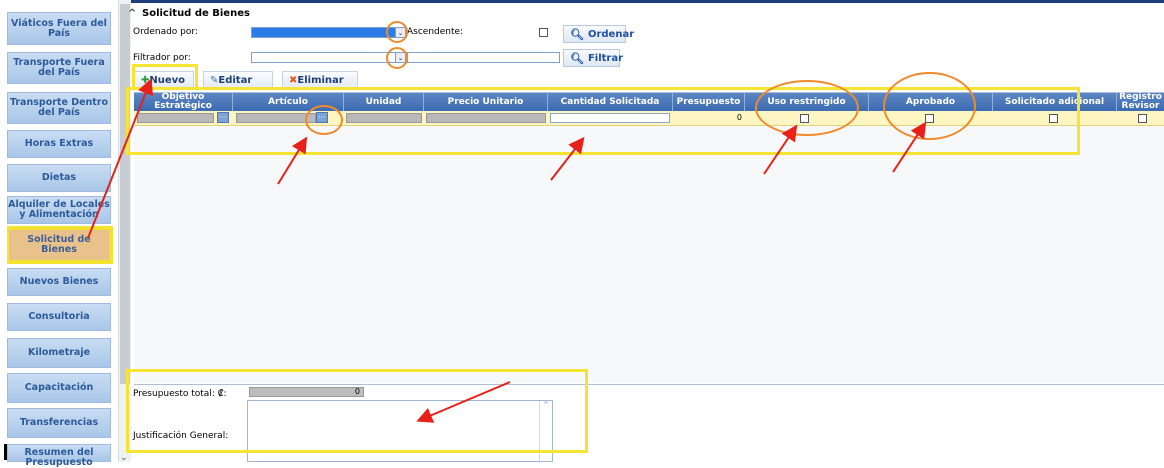 The width and height of the screenshot is (1164, 468). I want to click on sidebar-item-nuevos-bienes: Nuevos Bienes, so click(59, 282).